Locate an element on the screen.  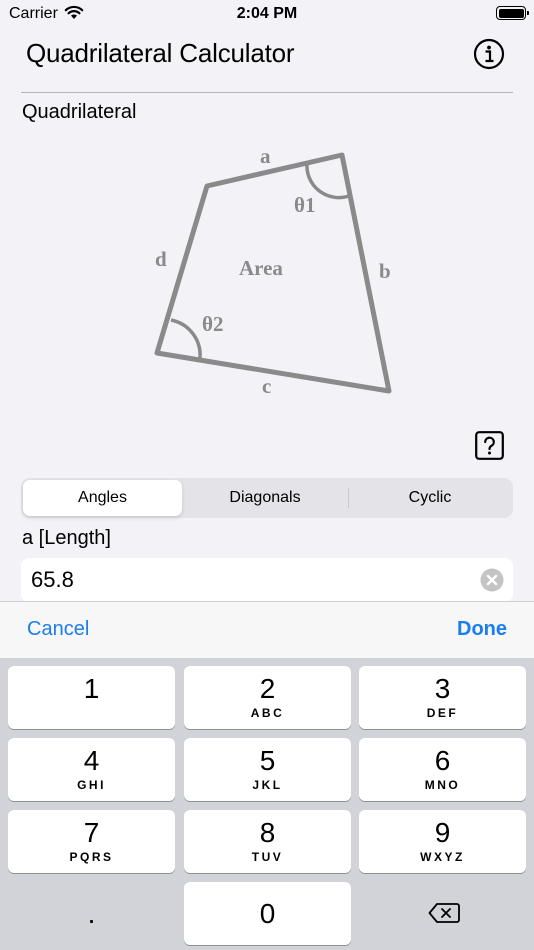
theta2-label: θ2 is located at coordinates (212, 324).